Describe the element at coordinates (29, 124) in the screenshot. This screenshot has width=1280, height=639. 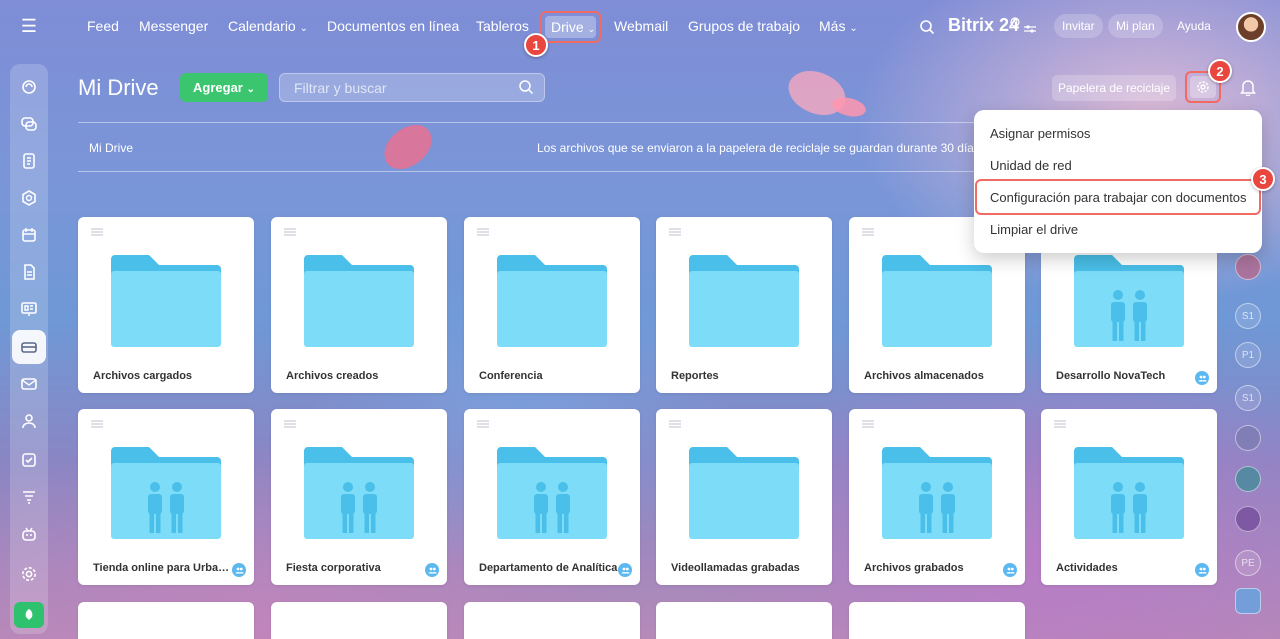
I see `sidebar-item-messenger` at that location.